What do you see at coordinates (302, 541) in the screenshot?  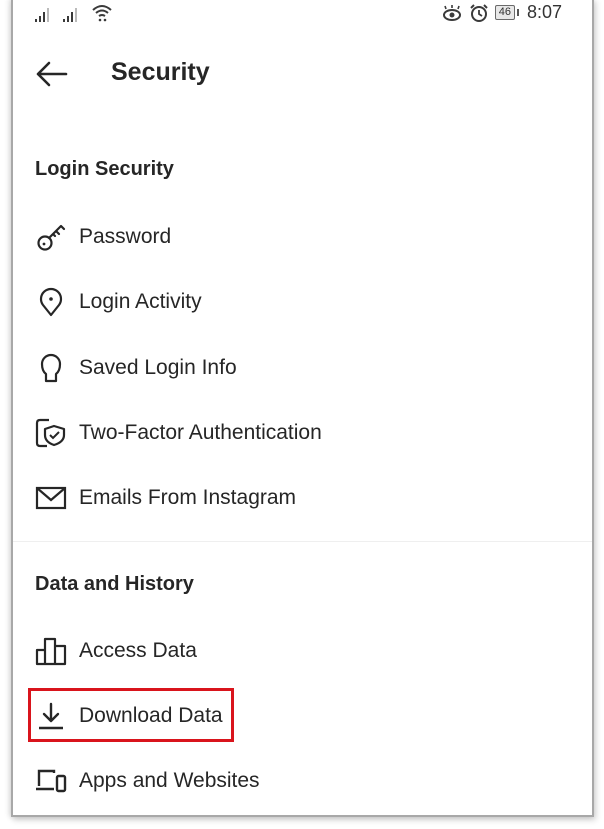 I see `section-divider` at bounding box center [302, 541].